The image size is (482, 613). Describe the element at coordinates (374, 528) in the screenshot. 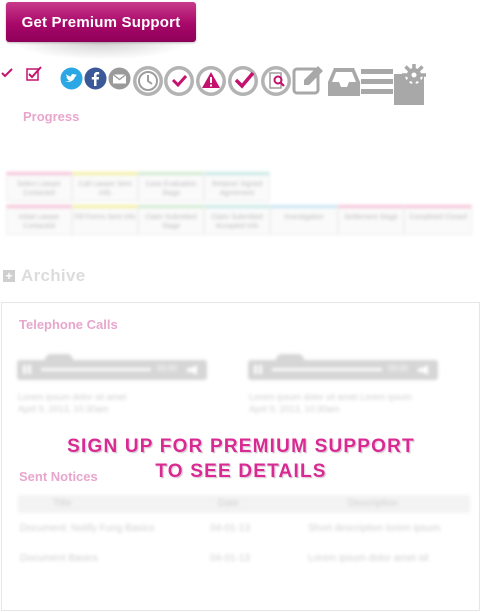

I see `table-cell: Short description lorem ipsum` at that location.